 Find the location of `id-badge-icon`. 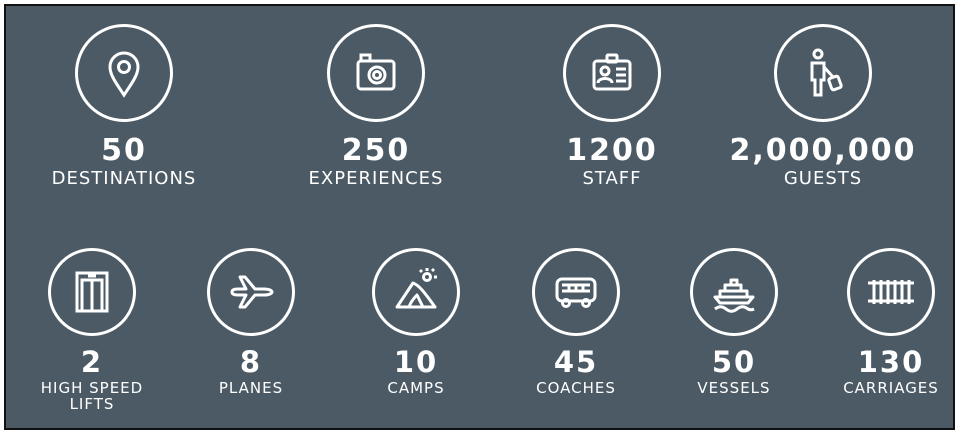

id-badge-icon is located at coordinates (612, 73).